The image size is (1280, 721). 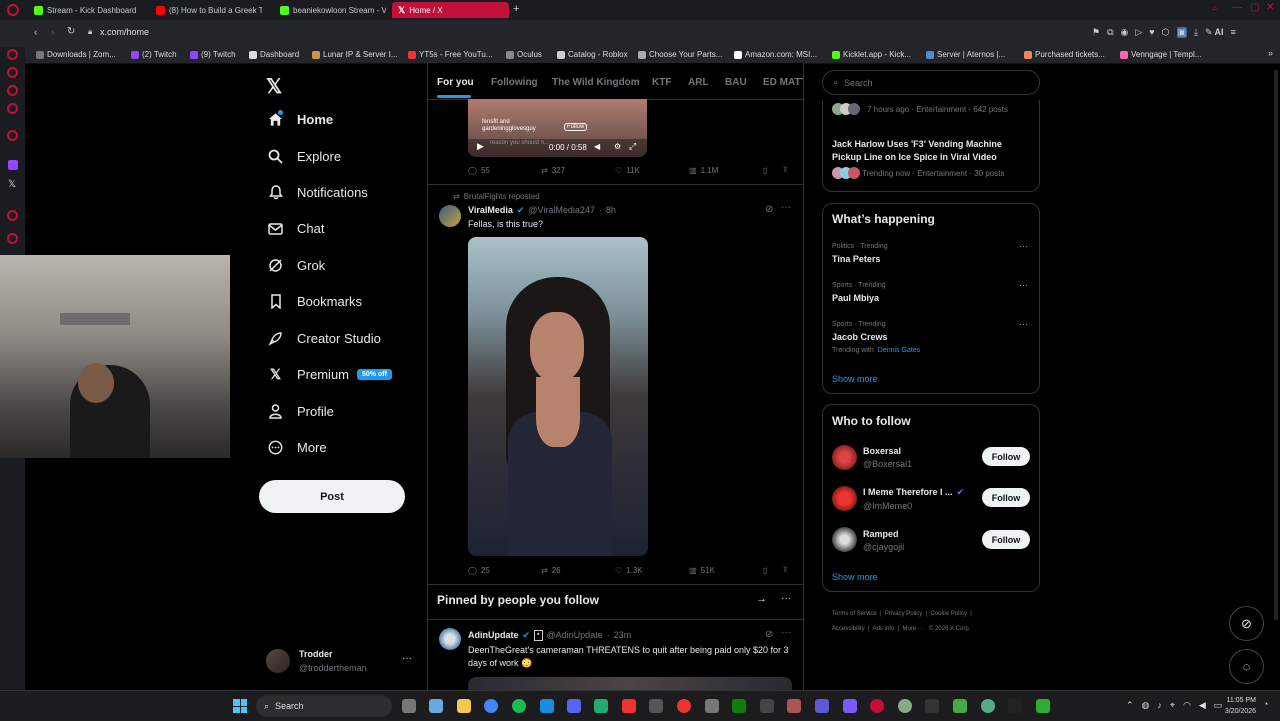 I want to click on grok-explain-icon: ⊘, so click(x=769, y=209).